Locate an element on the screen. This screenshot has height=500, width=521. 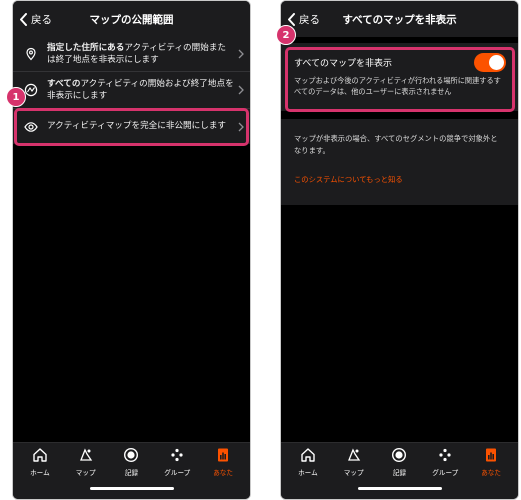
step-1-highlight is located at coordinates (131, 127).